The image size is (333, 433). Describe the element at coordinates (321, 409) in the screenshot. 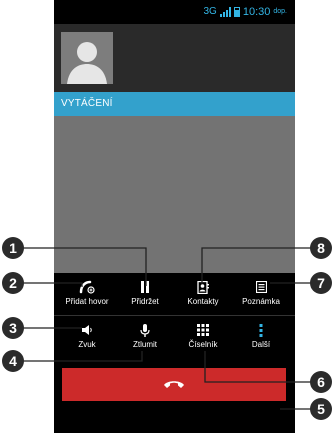

I see `callout-marker: 5` at that location.